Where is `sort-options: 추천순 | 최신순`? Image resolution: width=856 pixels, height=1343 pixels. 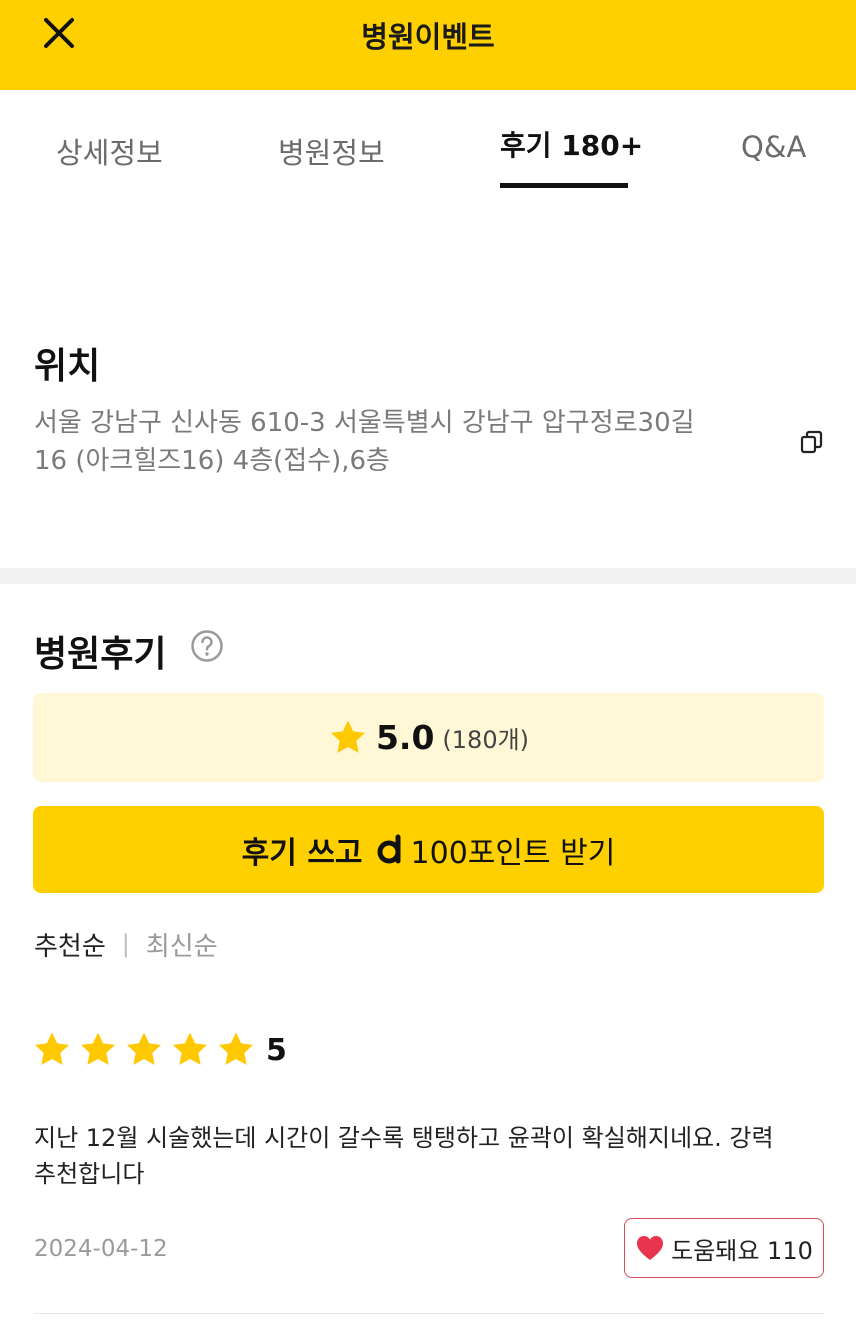
sort-options: 추천순 | 최신순 is located at coordinates (126, 944).